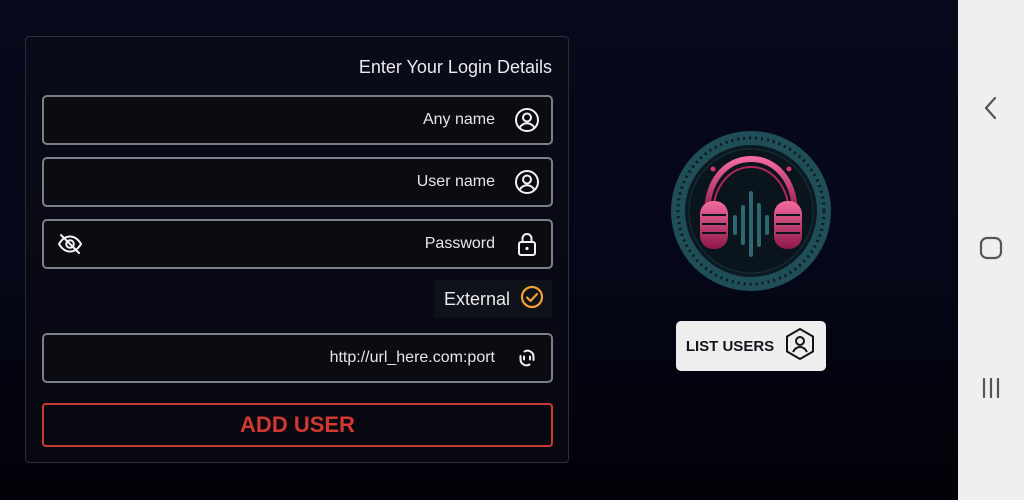  Describe the element at coordinates (991, 108) in the screenshot. I see `back-chevron-icon` at that location.